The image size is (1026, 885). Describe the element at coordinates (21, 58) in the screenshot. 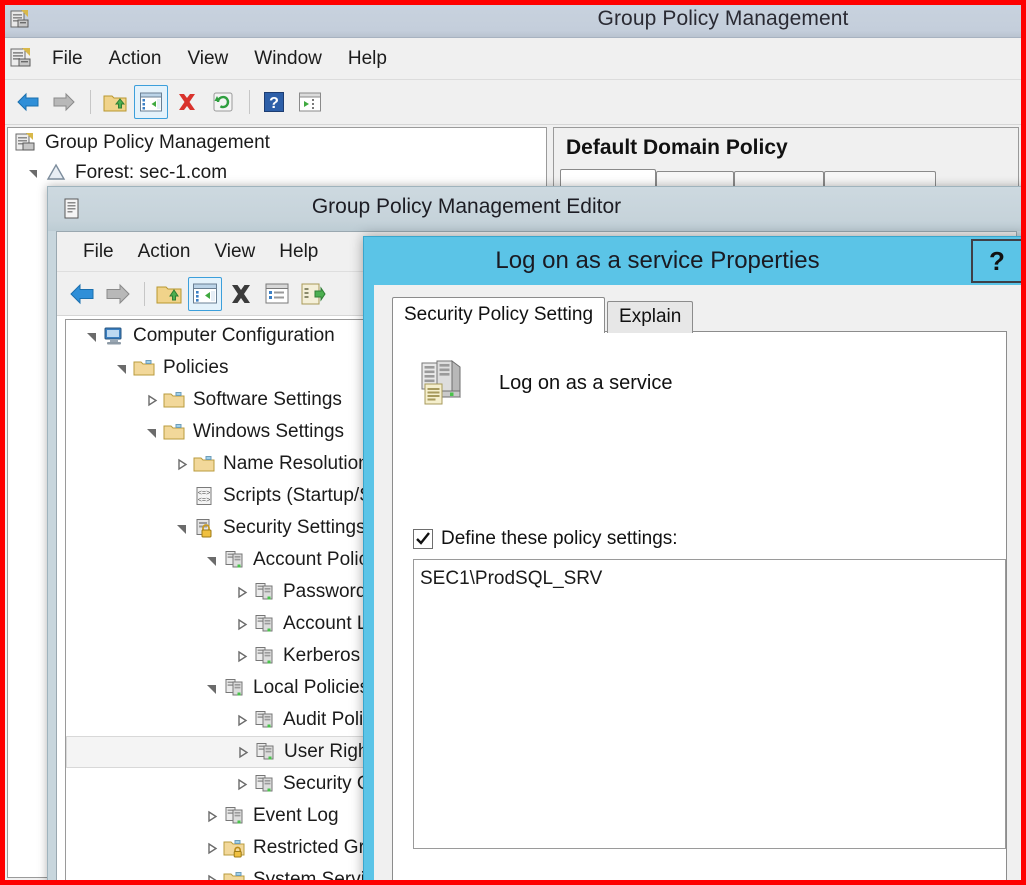

I see `console-icon-menubar` at that location.